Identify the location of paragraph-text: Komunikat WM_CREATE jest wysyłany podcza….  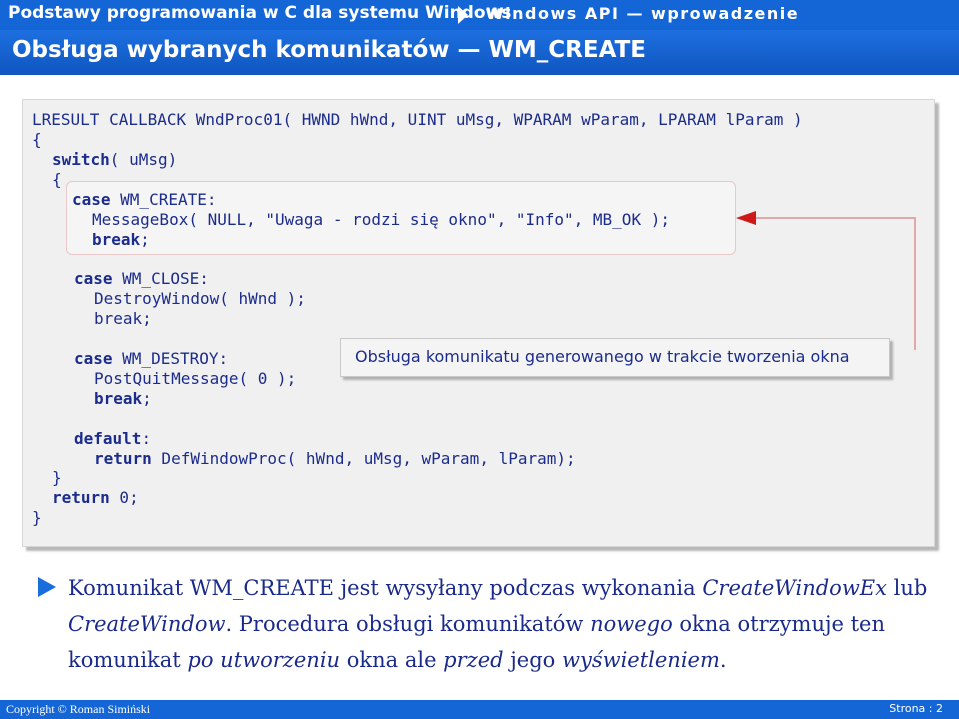
(385, 588).